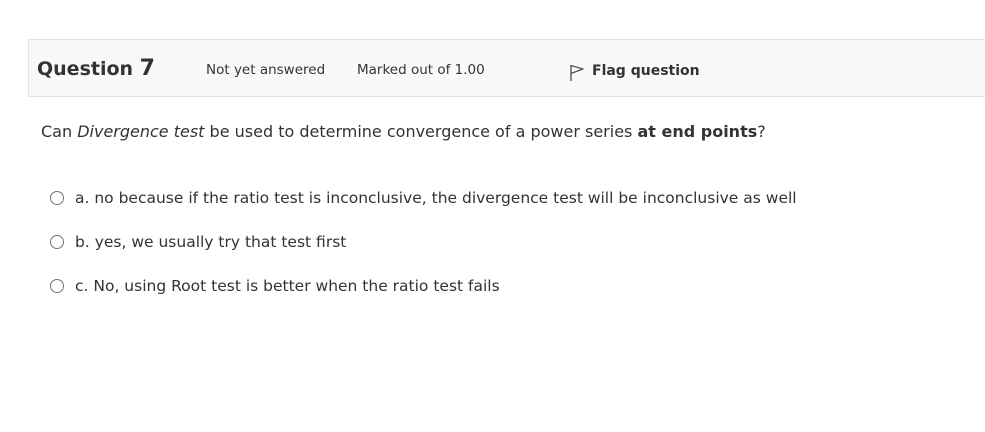  Describe the element at coordinates (421, 70) in the screenshot. I see `question-grade: Marked out of 1.00` at that location.